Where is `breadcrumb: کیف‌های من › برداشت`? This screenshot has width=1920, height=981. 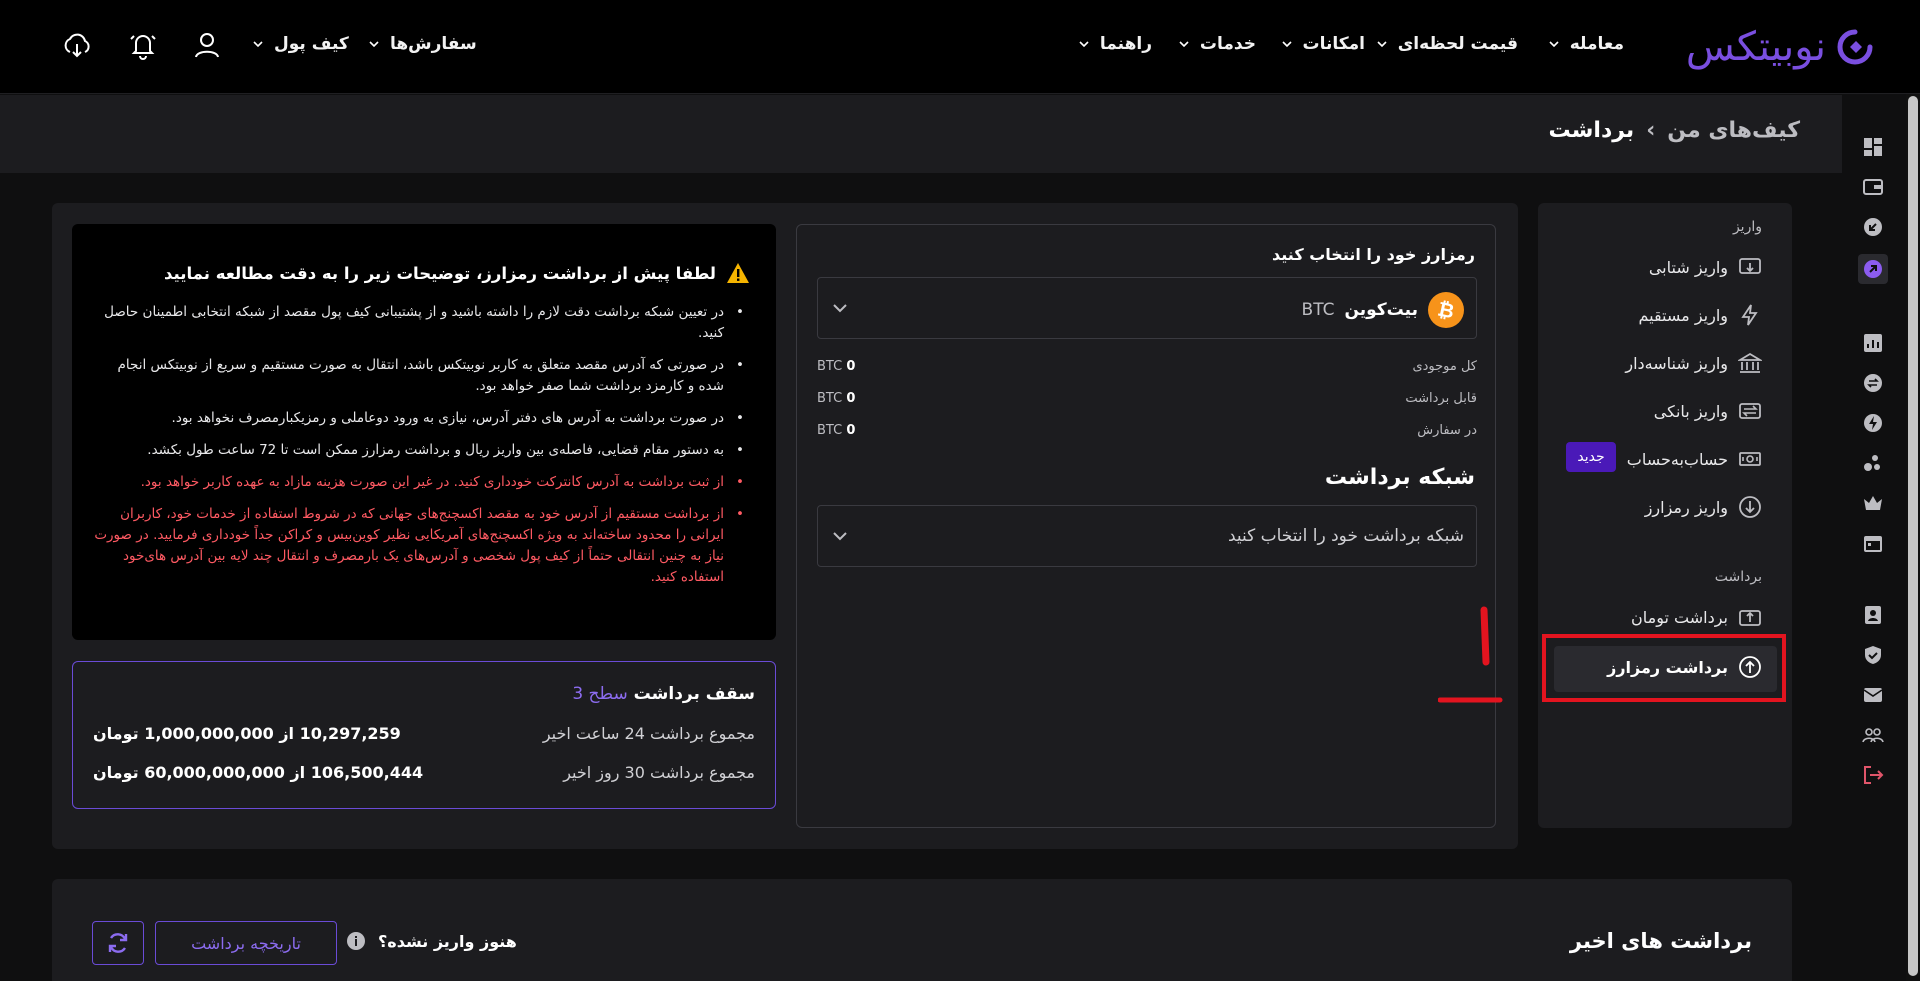 breadcrumb: کیف‌های من › برداشت is located at coordinates (1674, 130).